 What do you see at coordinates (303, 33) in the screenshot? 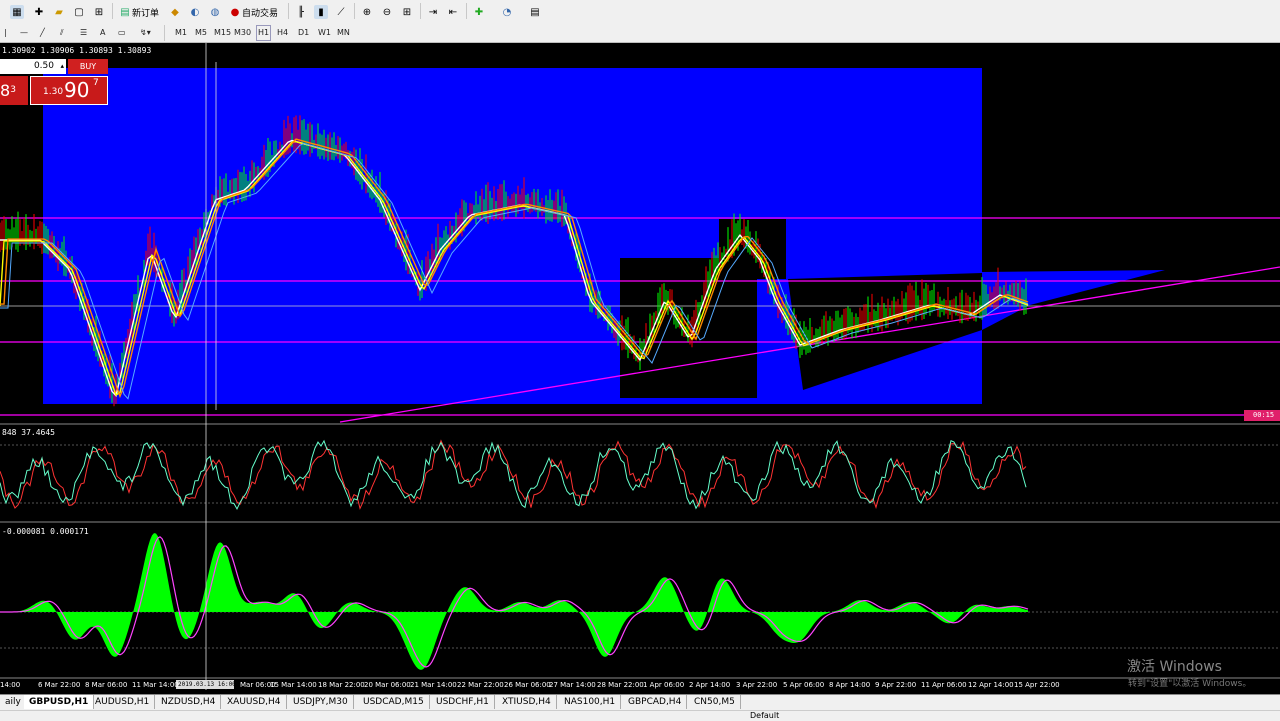
I see `tf-d1: D1` at bounding box center [303, 33].